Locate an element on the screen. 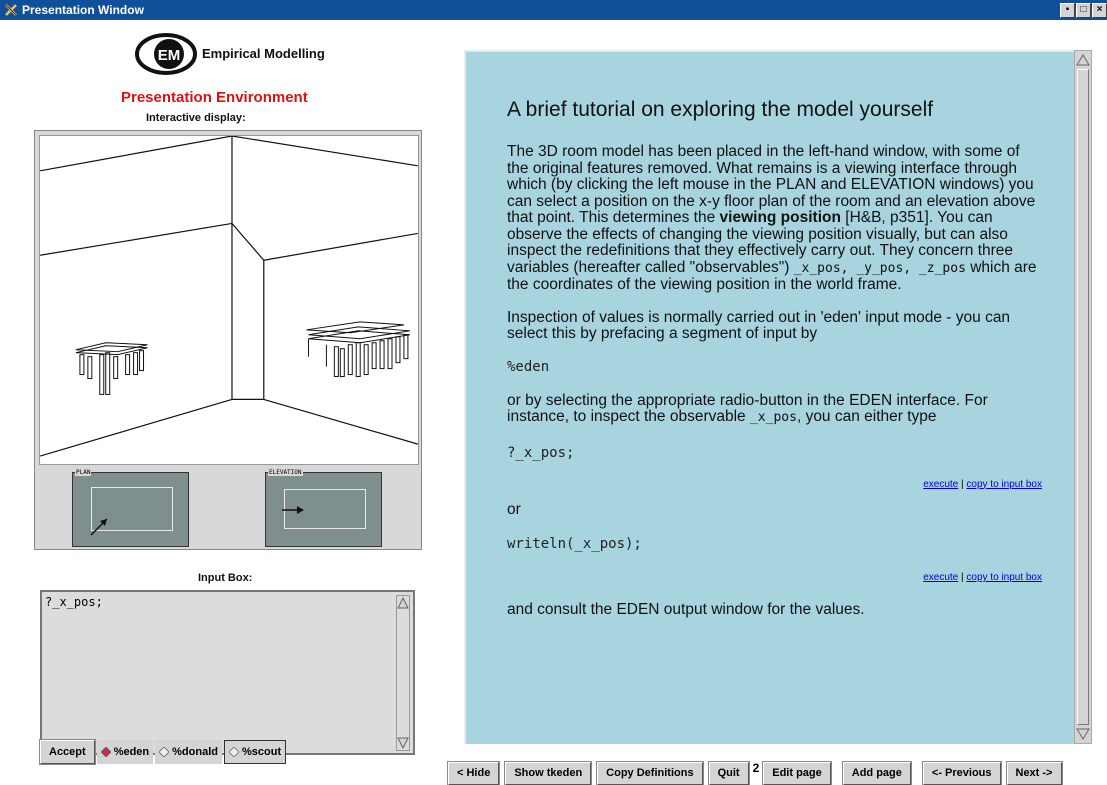  empirical-modelling-logo: EM Empirical Modelling is located at coordinates (235, 58).